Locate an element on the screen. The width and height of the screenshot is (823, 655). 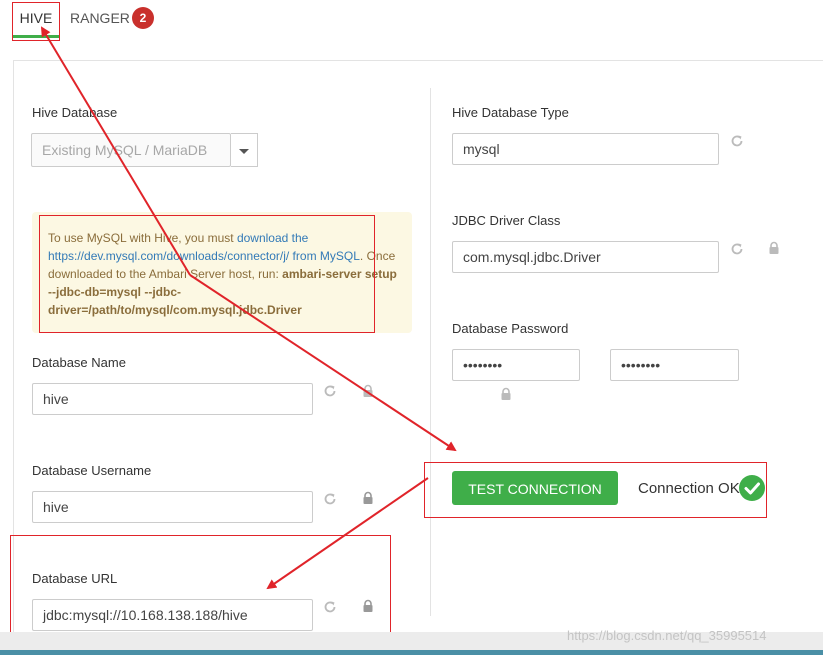
database-password-input: •••••••• is located at coordinates (516, 365).